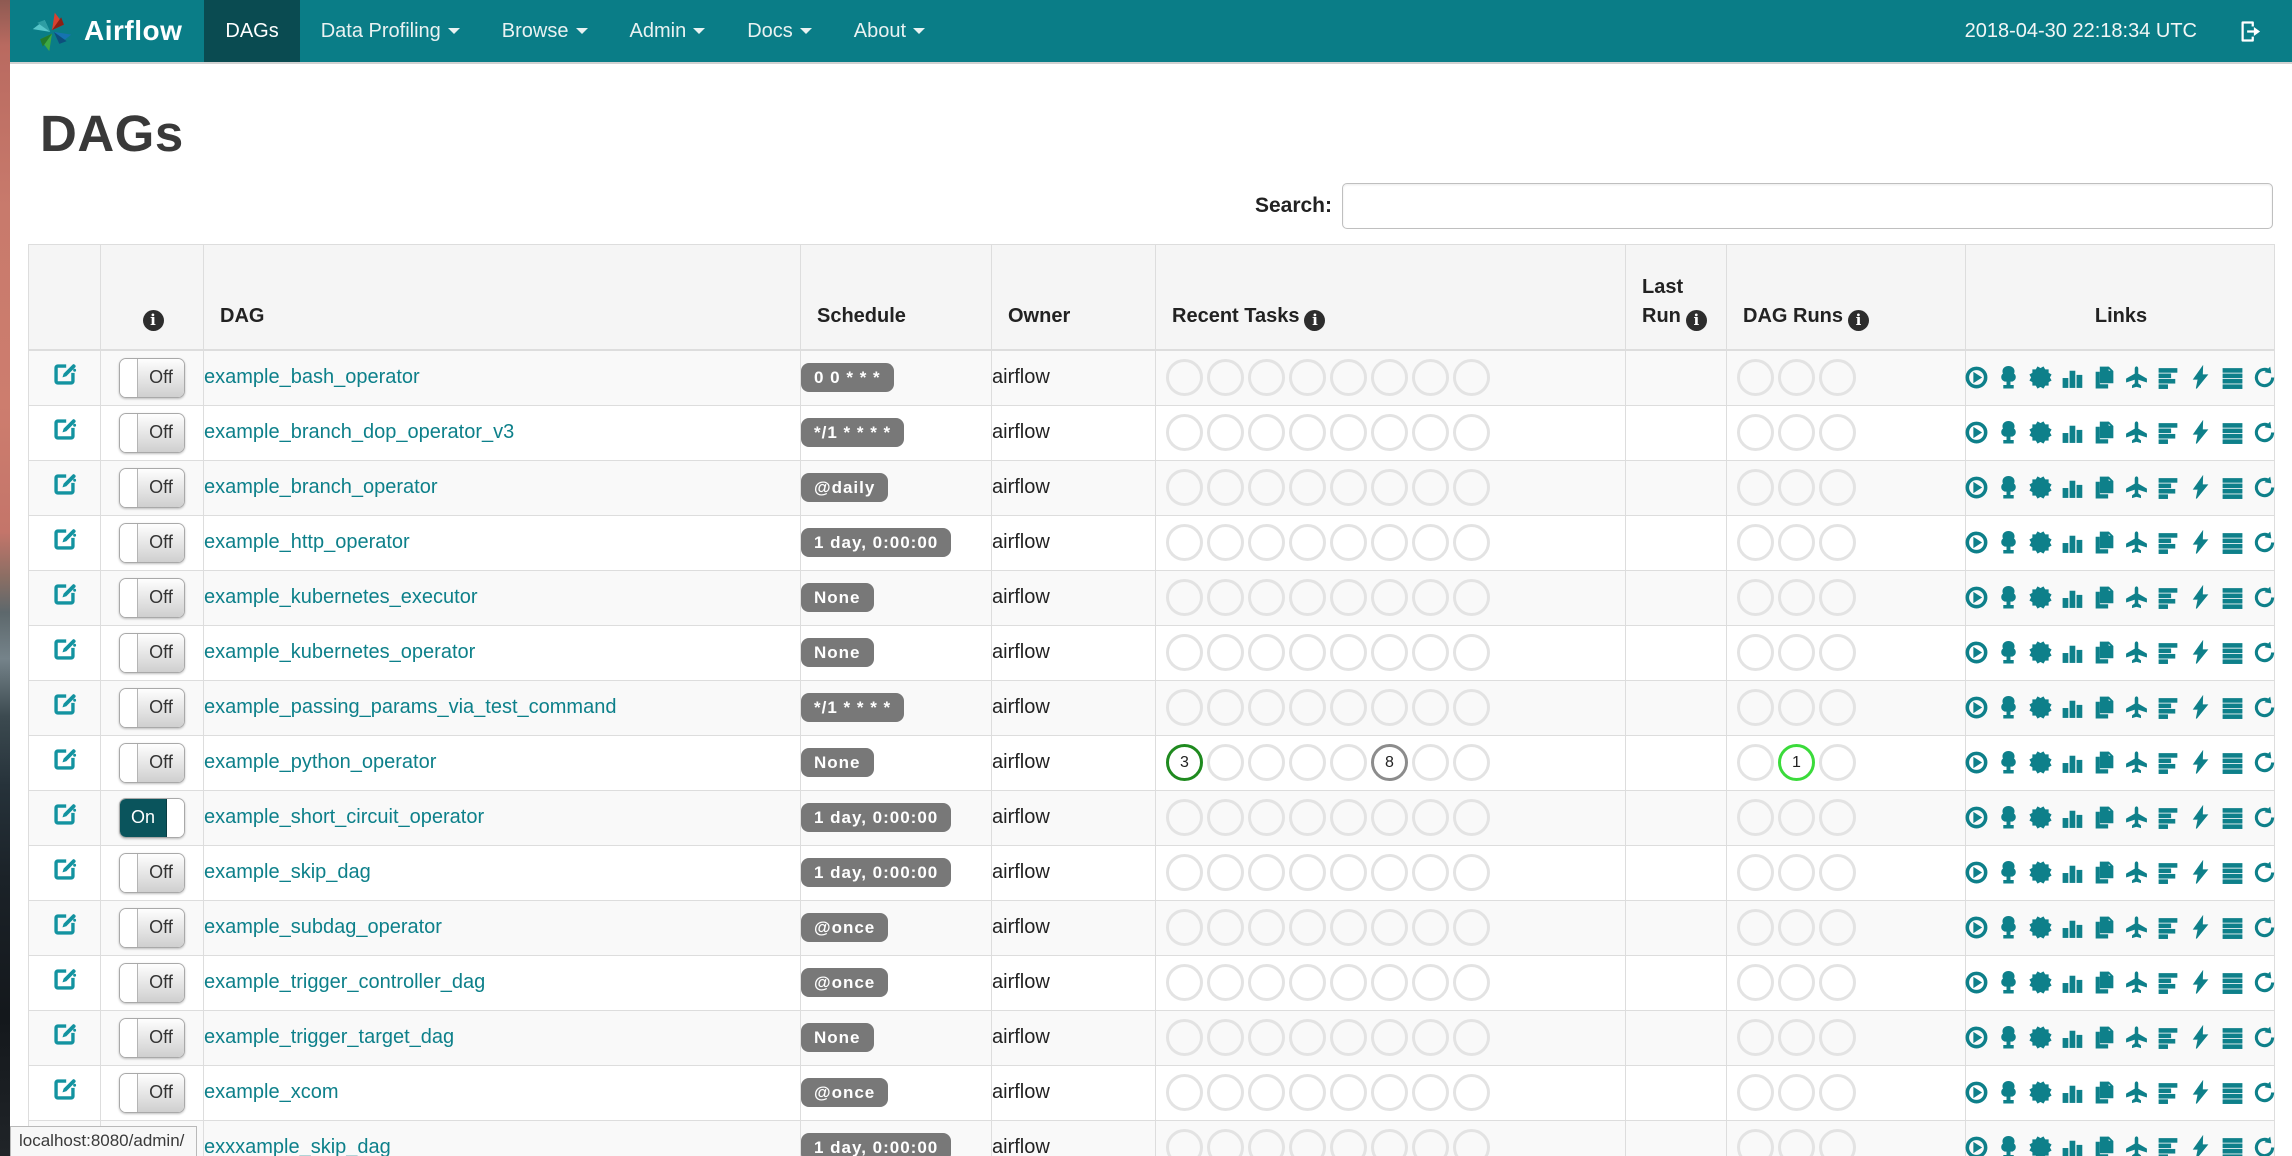 This screenshot has width=2292, height=1156. Describe the element at coordinates (1389, 762) in the screenshot. I see `task-state-circle: 8` at that location.